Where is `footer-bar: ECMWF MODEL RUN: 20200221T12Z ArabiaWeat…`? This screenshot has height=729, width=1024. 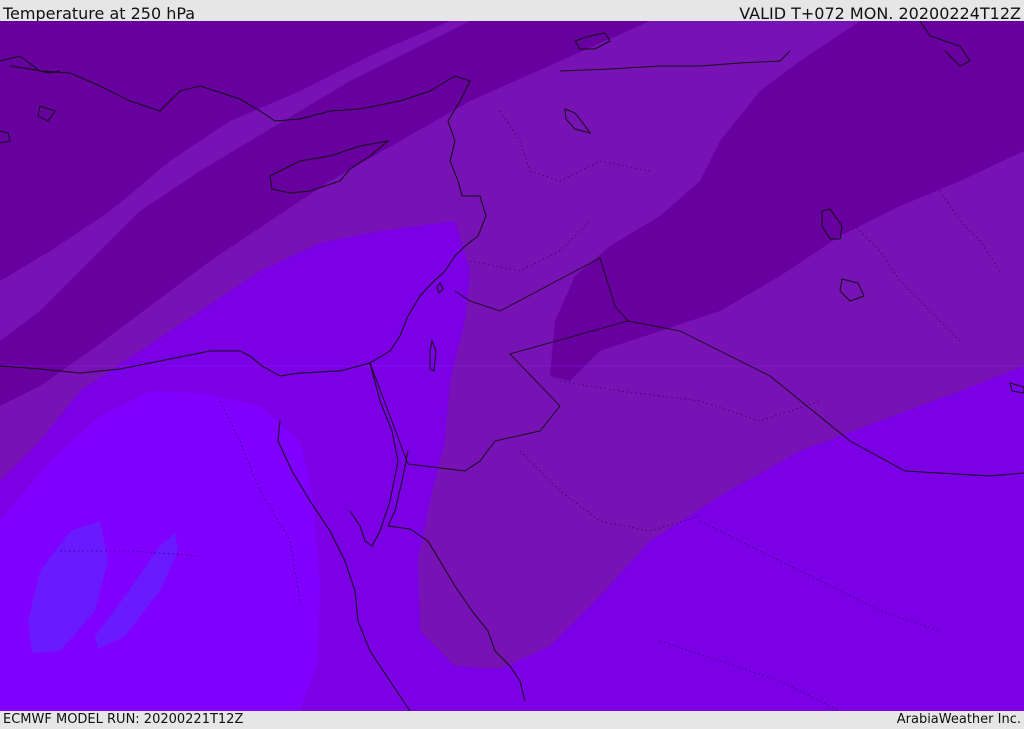 footer-bar: ECMWF MODEL RUN: 20200221T12Z ArabiaWeat… is located at coordinates (512, 720).